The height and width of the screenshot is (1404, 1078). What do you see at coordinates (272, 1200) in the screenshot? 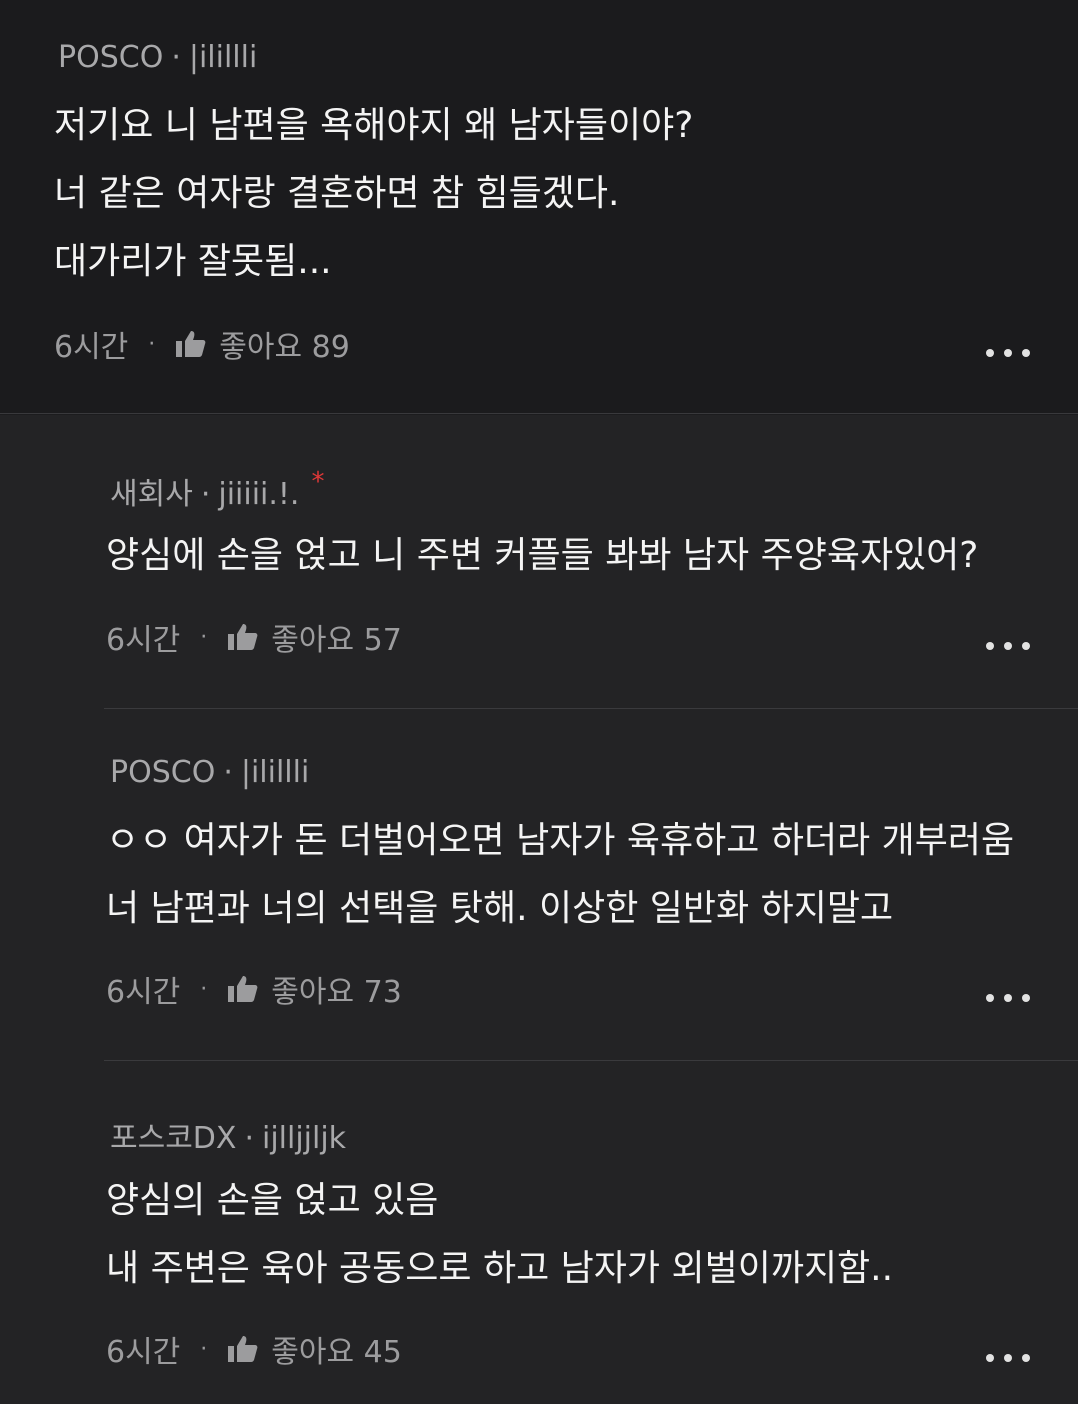
I see `comment-line: 양심의 손을 얹고 있음` at bounding box center [272, 1200].